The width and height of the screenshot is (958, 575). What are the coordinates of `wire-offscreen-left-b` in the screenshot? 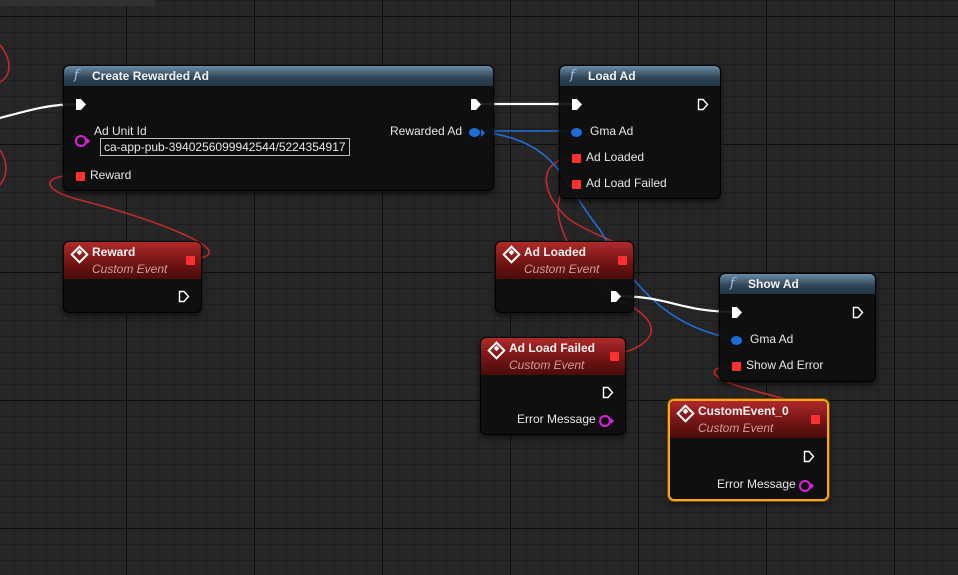 It's located at (3, 167).